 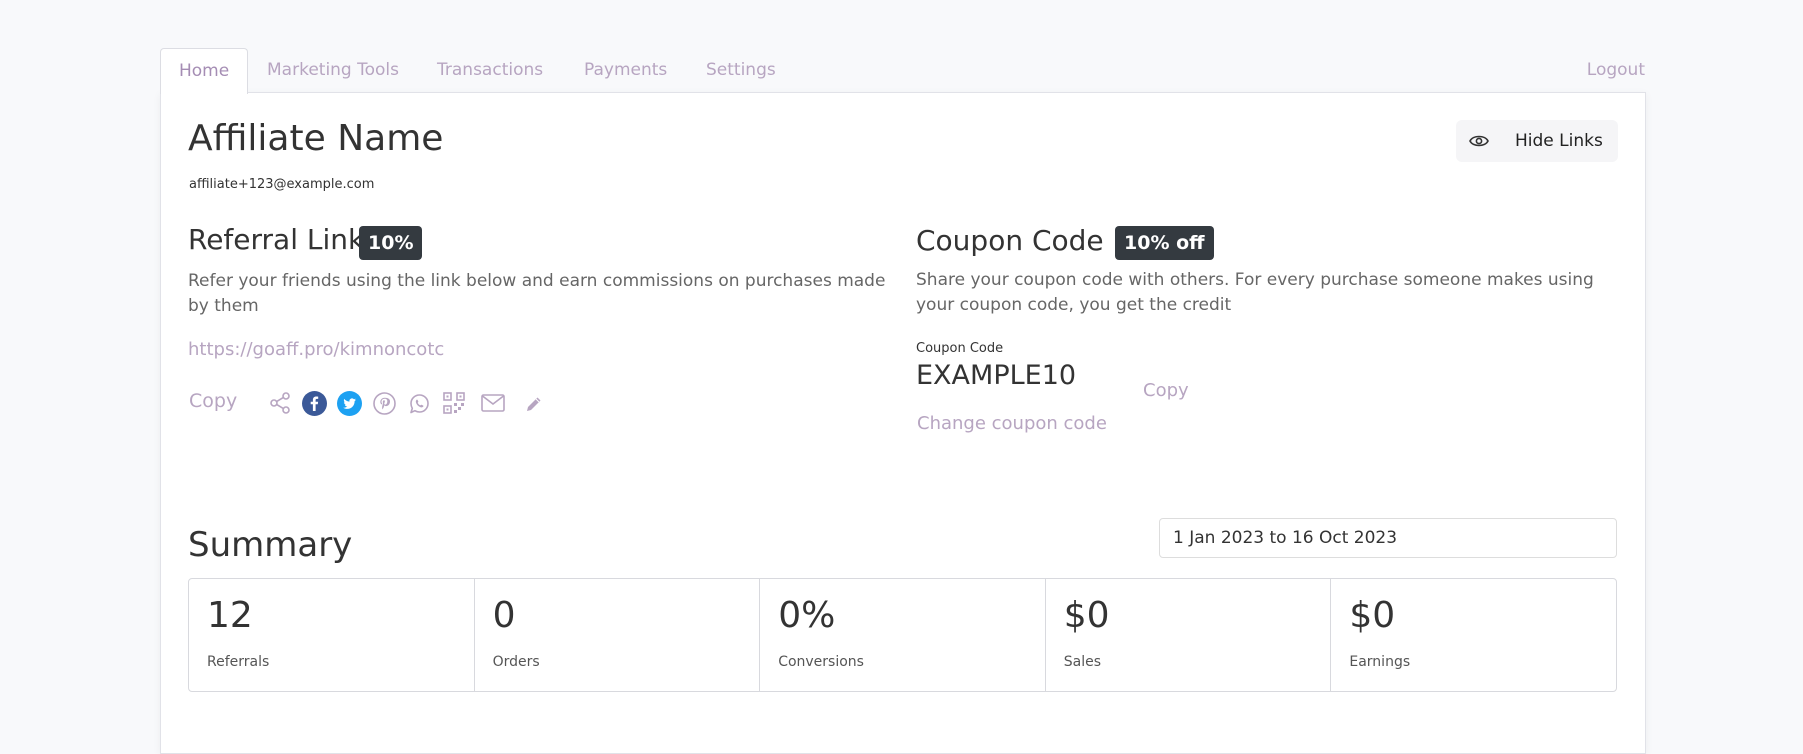 What do you see at coordinates (996, 375) in the screenshot?
I see `coupon-code-value: EXAMPLE10` at bounding box center [996, 375].